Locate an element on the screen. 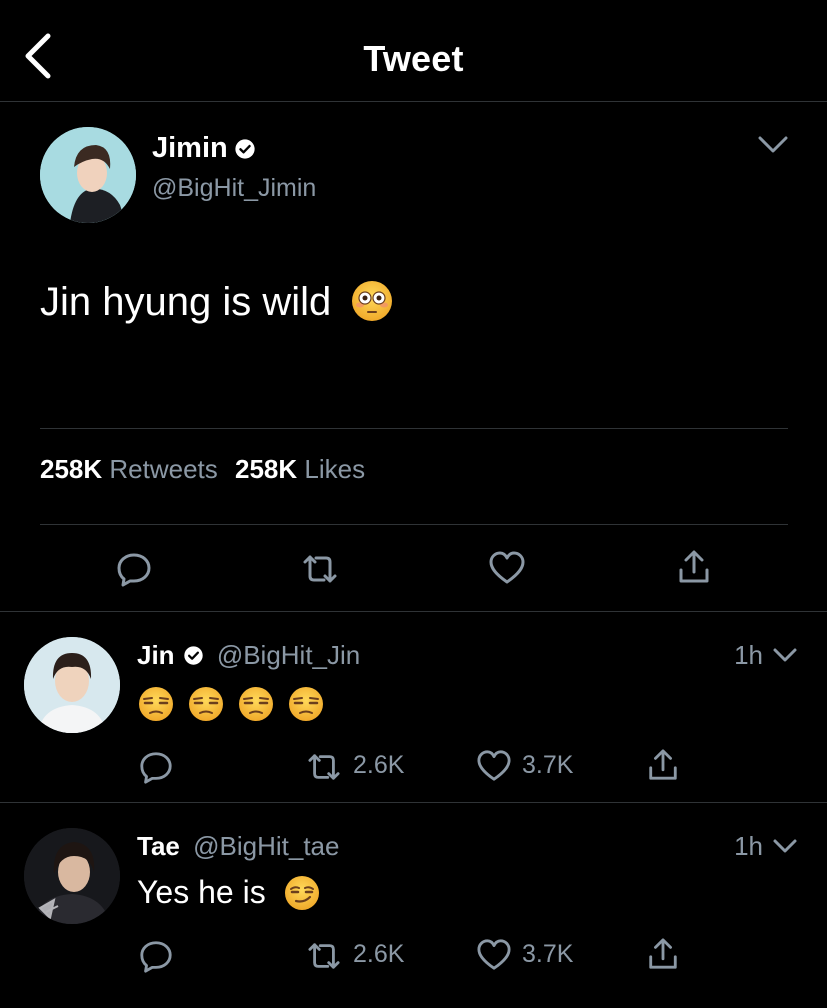 The height and width of the screenshot is (1008, 827). reply-text: Yes he is is located at coordinates (229, 893).